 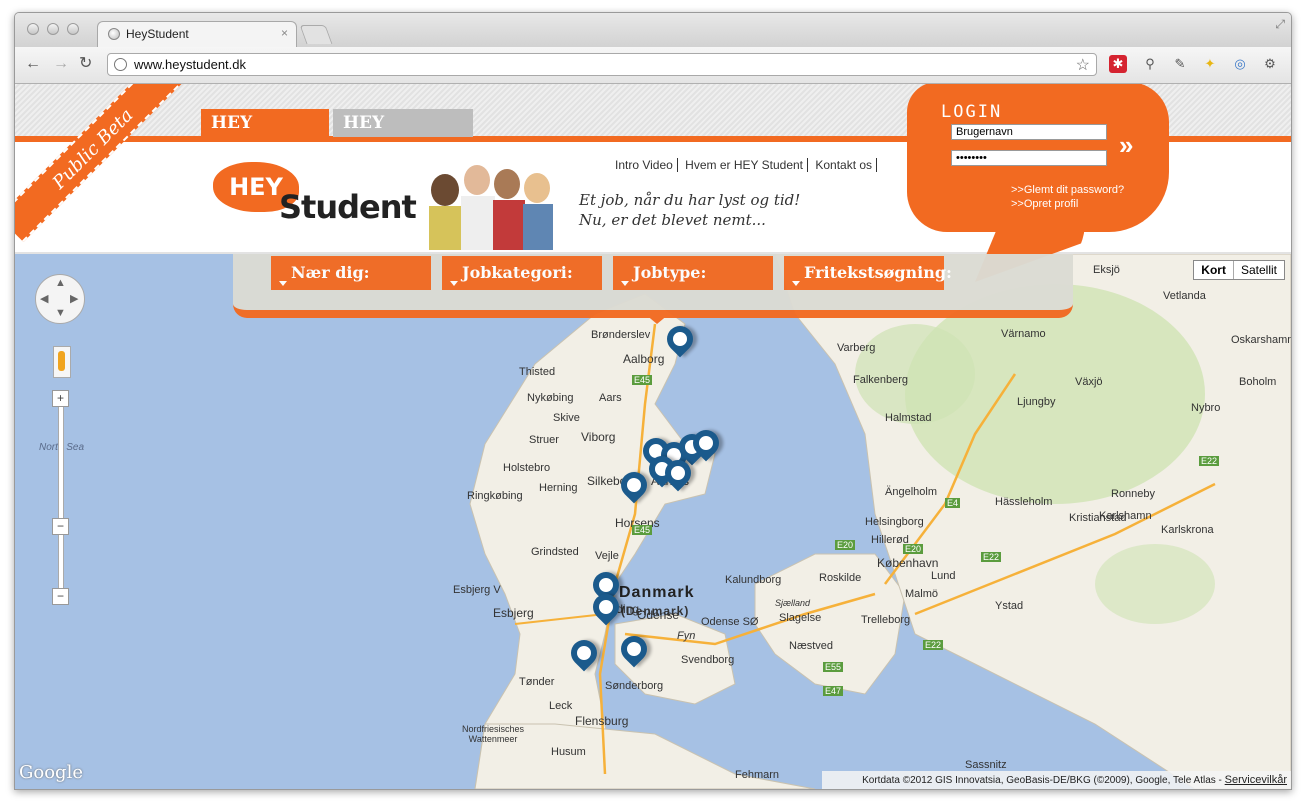 What do you see at coordinates (793, 603) in the screenshot?
I see `place-label: Sjælland` at bounding box center [793, 603].